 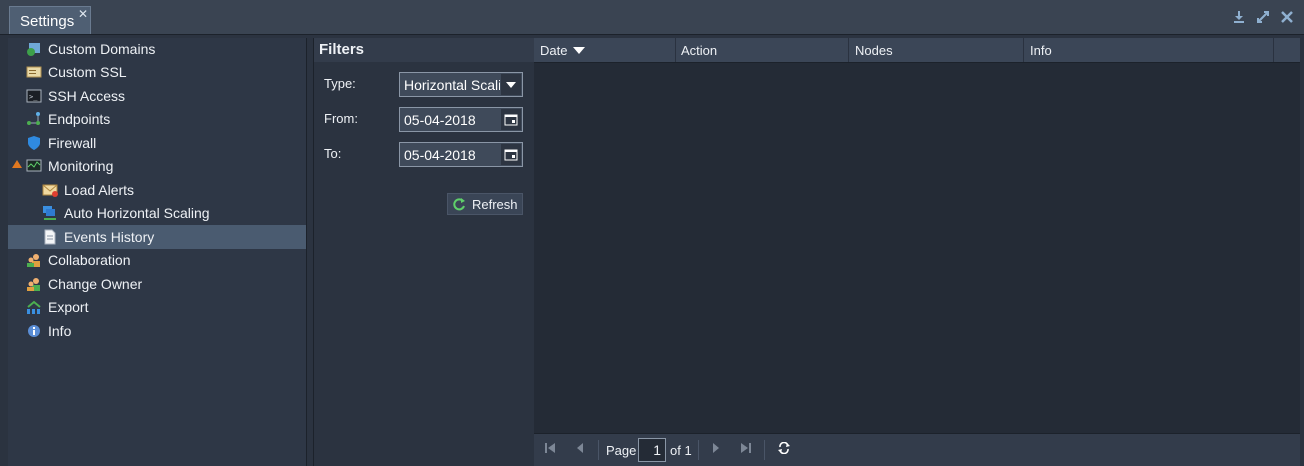 I want to click on sidebar-item-ssh-access: >_ SSH Access, so click(x=157, y=96).